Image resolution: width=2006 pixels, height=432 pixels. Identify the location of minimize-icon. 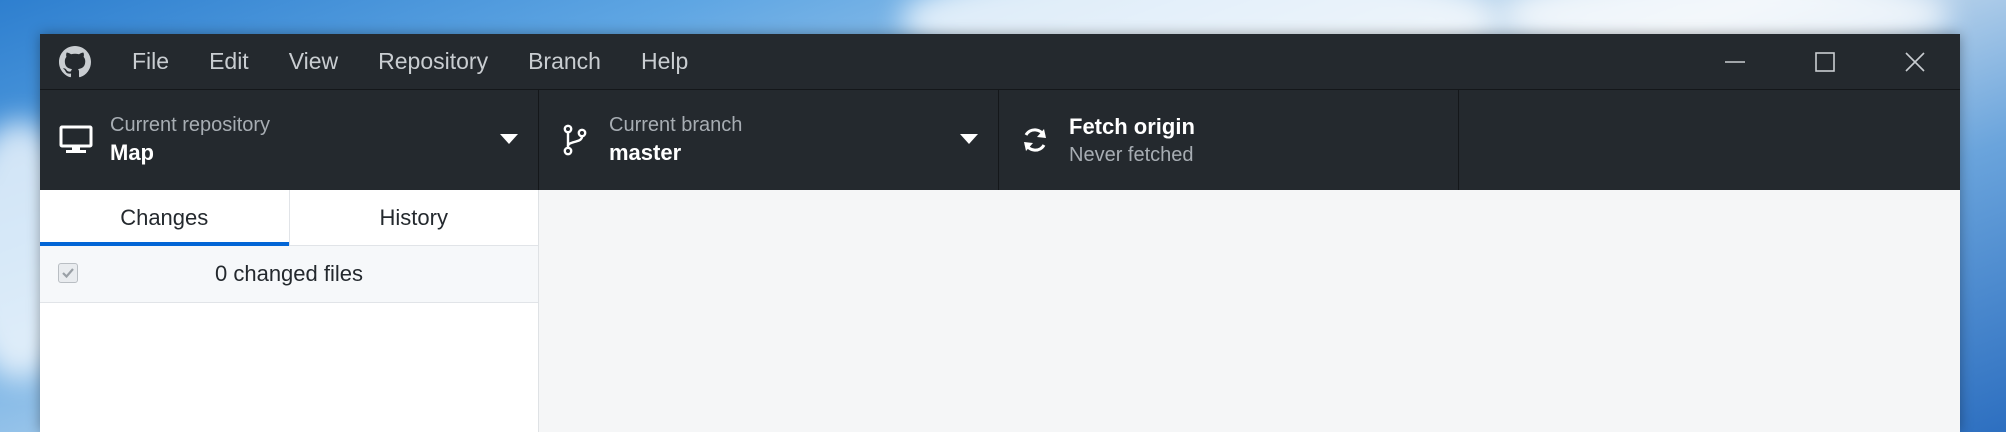
(1735, 61).